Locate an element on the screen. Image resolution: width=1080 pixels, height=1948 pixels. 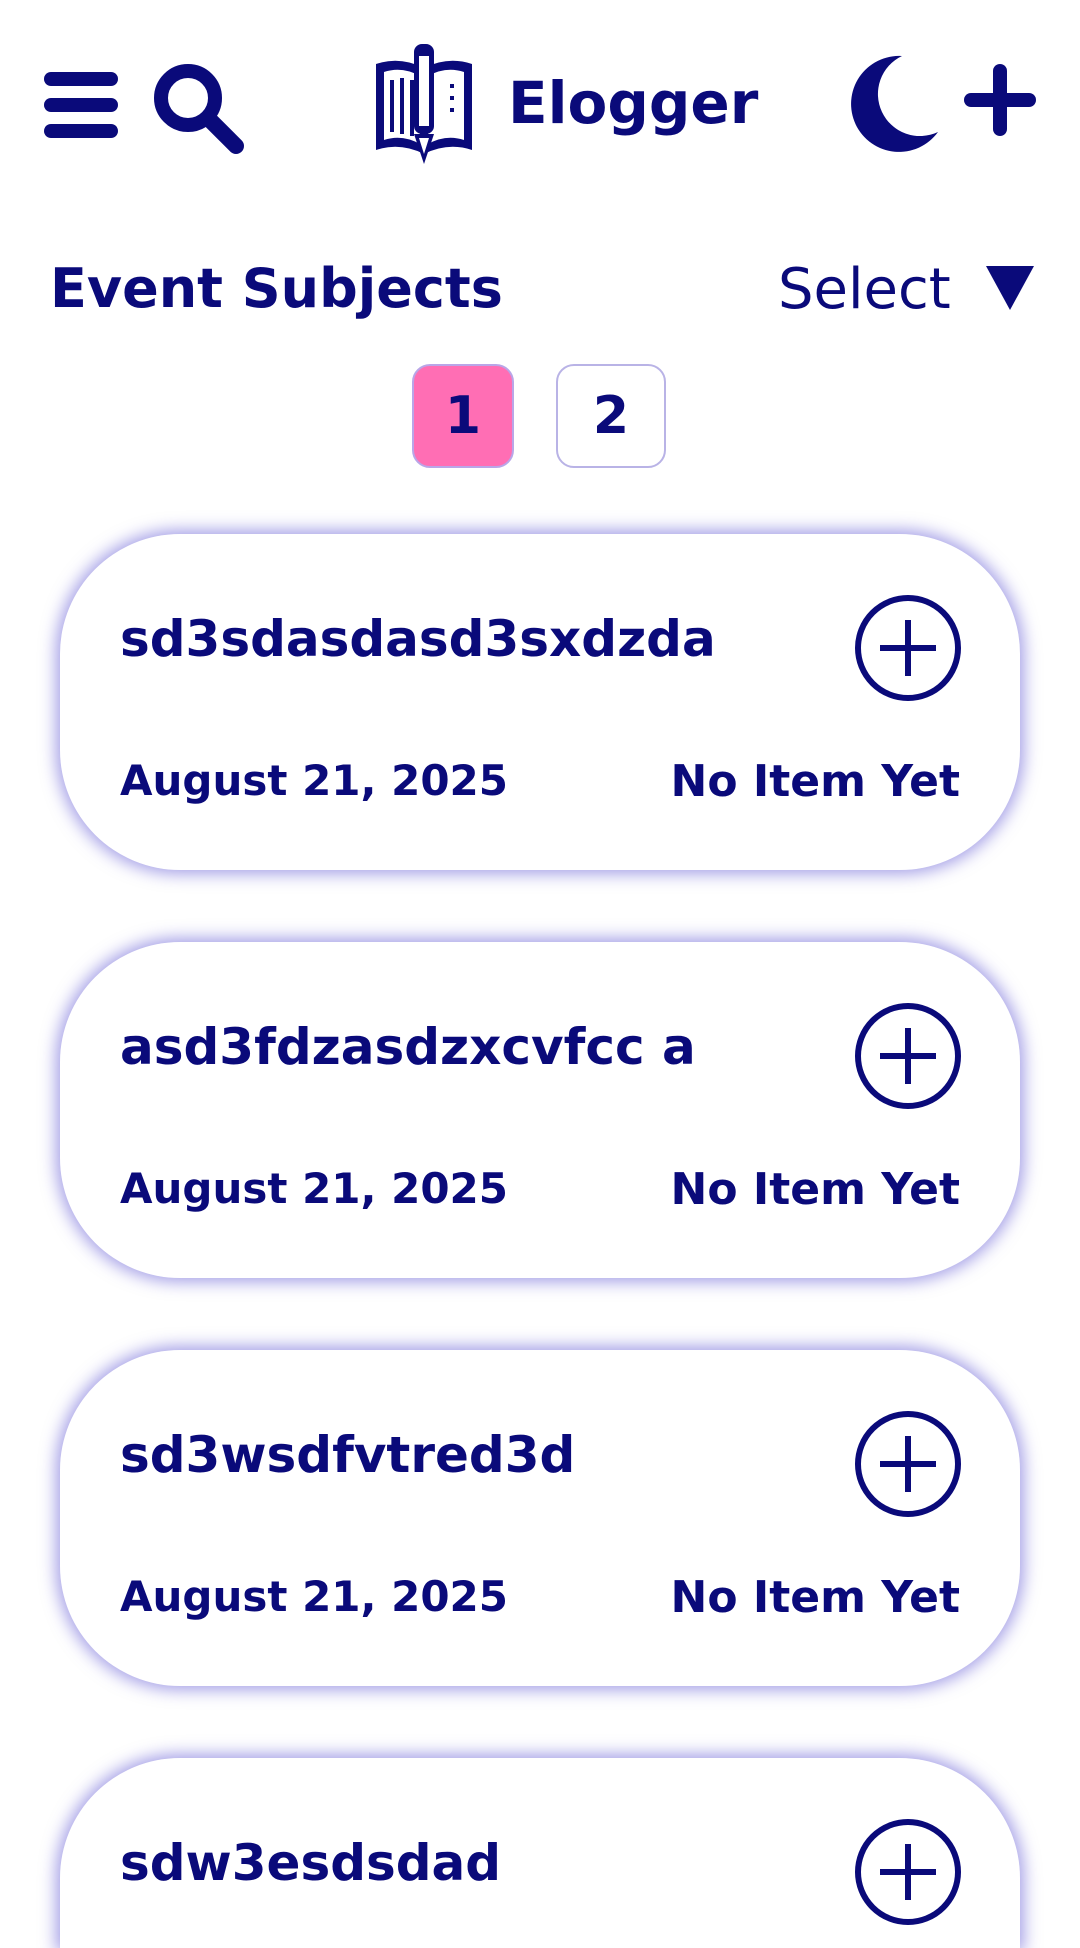
caret-down-icon is located at coordinates (1010, 288).